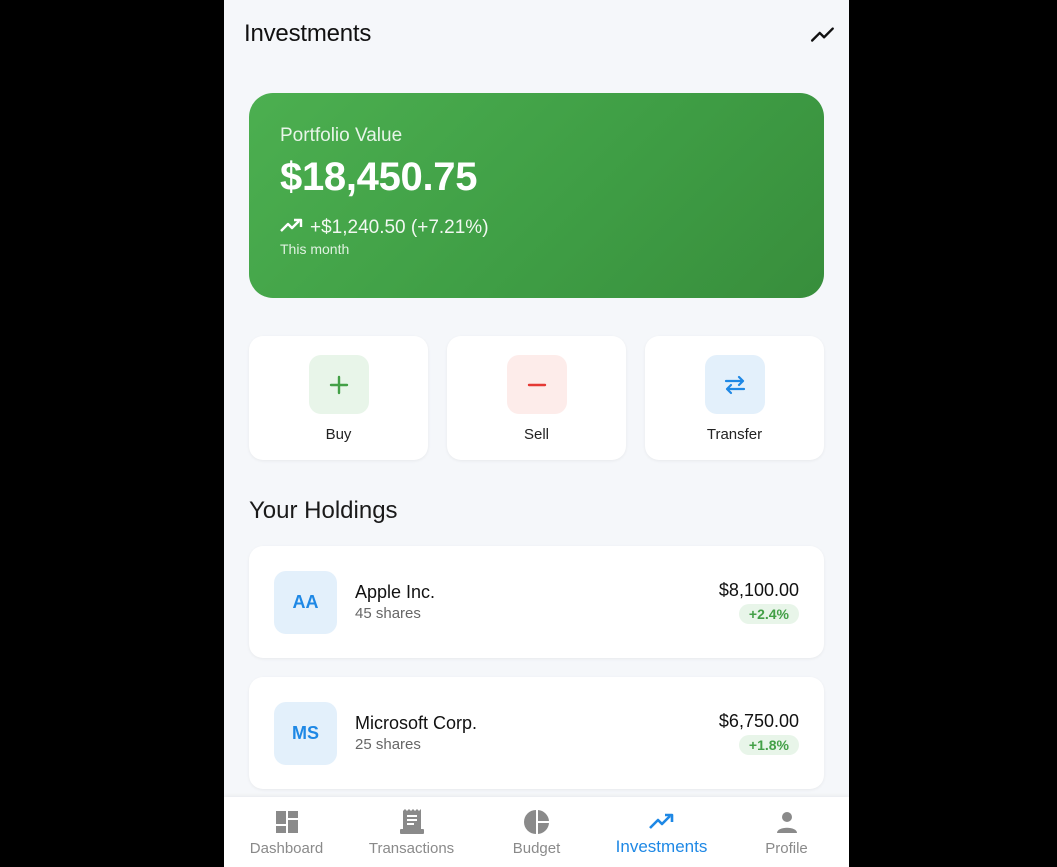  I want to click on holding-value: $8,100.00, so click(758, 590).